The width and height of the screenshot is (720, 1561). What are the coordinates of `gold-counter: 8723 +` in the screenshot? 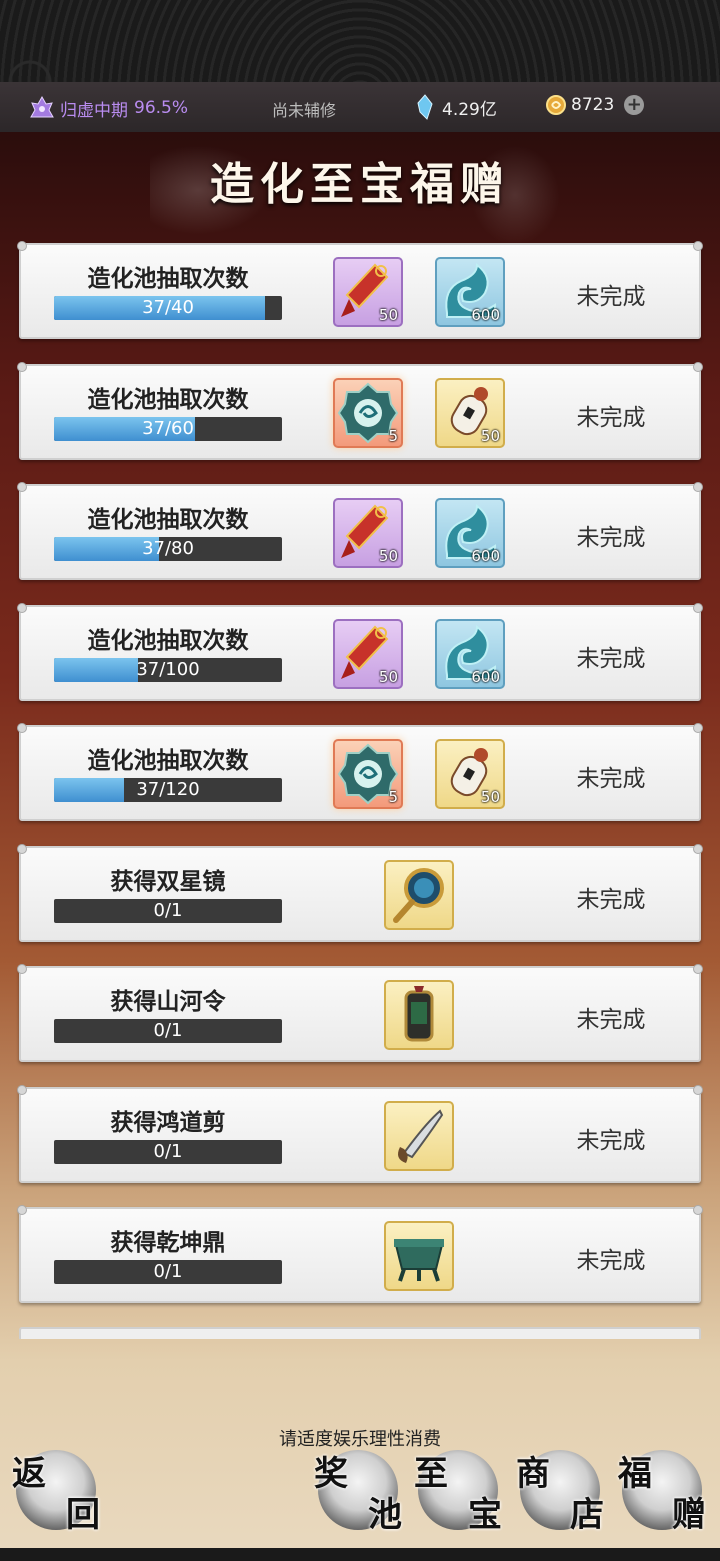 It's located at (595, 105).